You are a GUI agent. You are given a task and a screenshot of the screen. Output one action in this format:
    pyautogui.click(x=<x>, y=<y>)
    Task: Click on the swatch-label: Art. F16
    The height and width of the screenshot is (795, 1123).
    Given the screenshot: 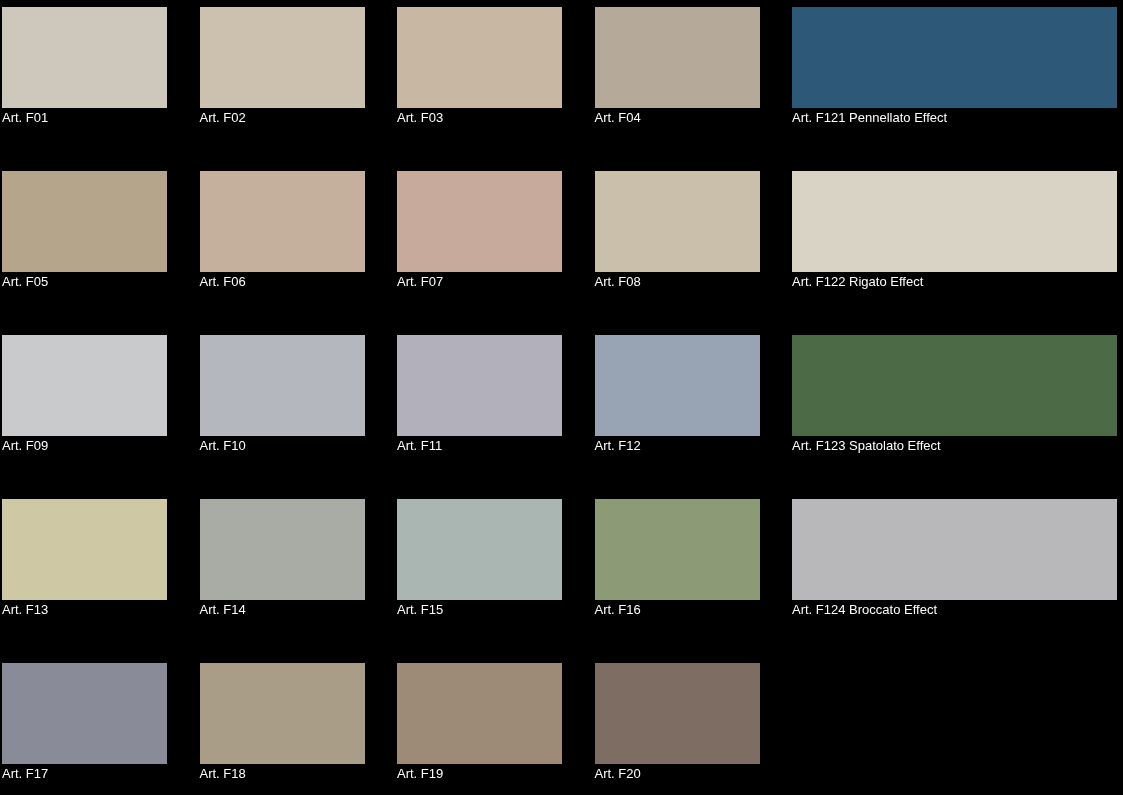 What is the action you would take?
    pyautogui.click(x=618, y=610)
    